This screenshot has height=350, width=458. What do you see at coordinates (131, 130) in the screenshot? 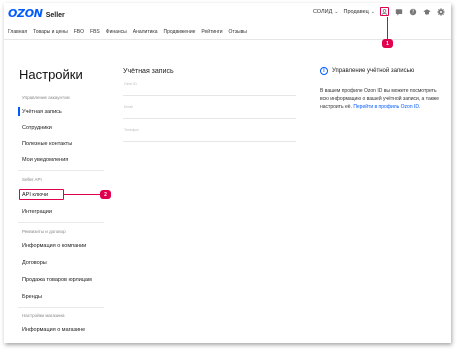
I see `phone-label: Телефон` at bounding box center [131, 130].